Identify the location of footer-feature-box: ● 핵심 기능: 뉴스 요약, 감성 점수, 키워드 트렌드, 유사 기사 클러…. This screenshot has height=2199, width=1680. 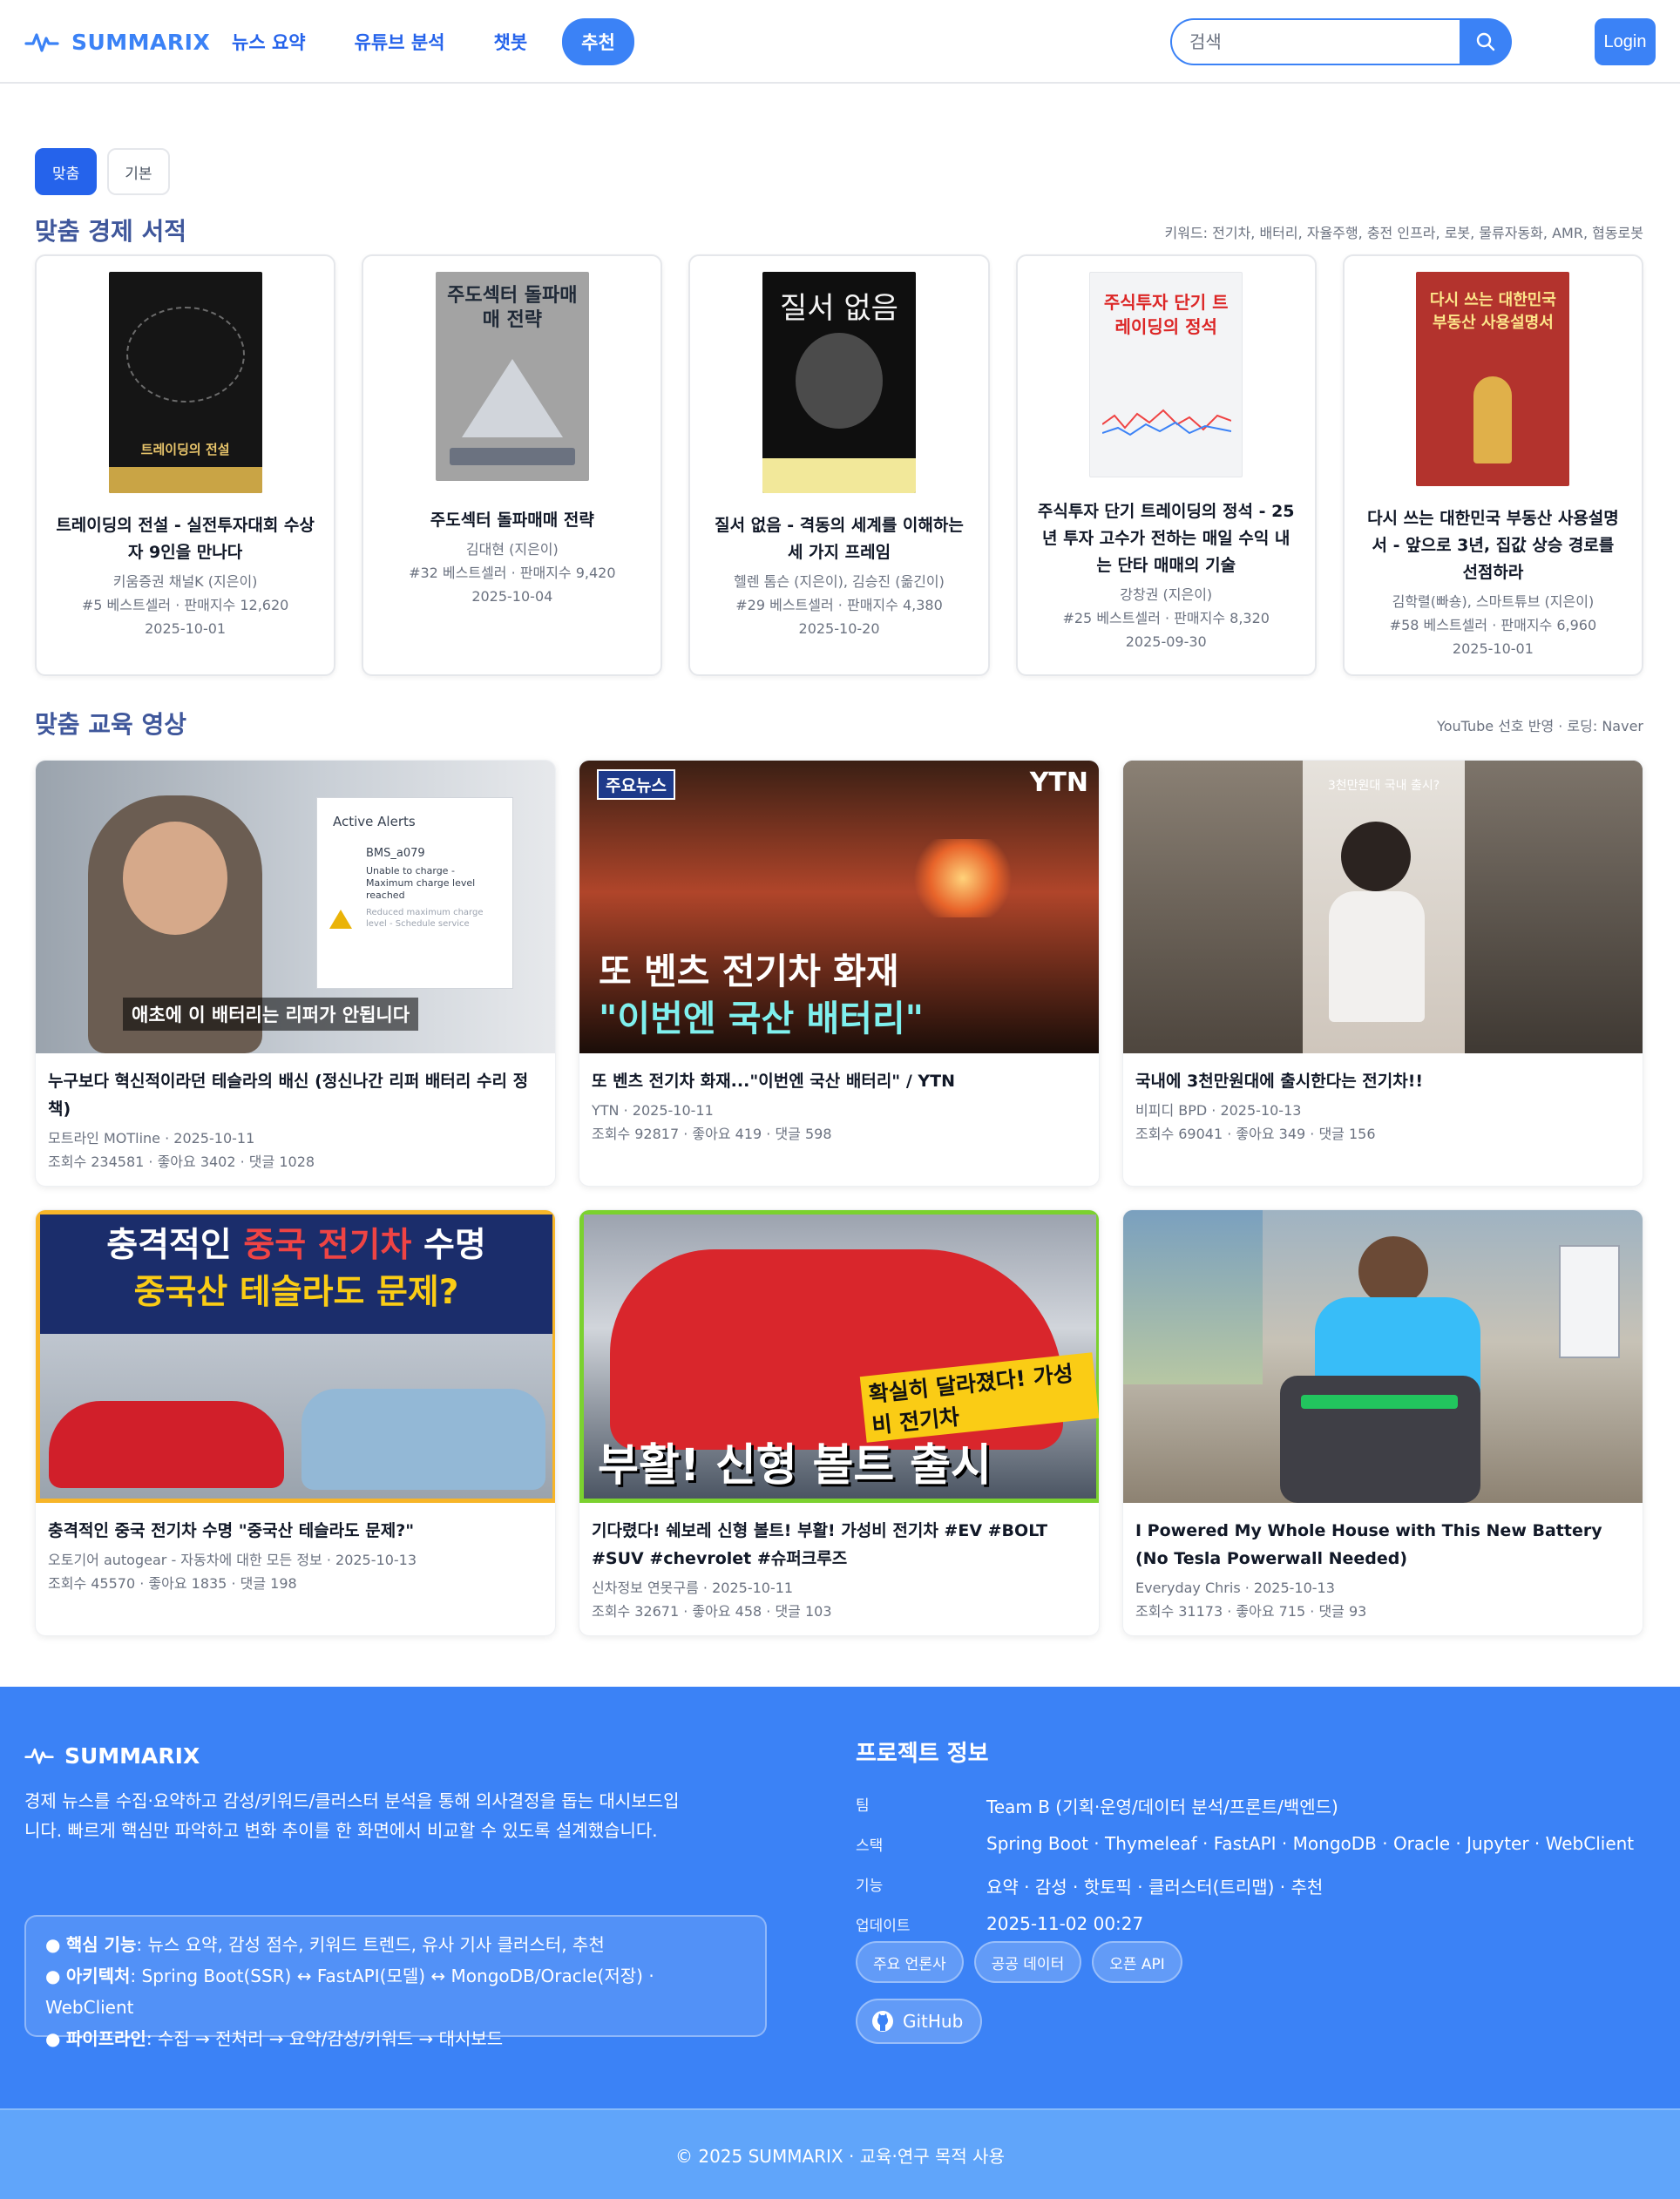
(395, 1982).